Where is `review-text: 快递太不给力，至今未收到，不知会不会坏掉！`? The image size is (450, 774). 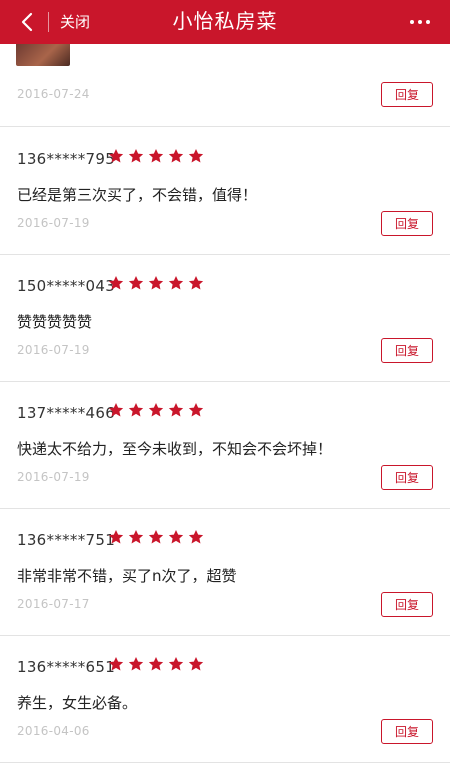 review-text: 快递太不给力，至今未收到，不知会不会坏掉！ is located at coordinates (175, 449).